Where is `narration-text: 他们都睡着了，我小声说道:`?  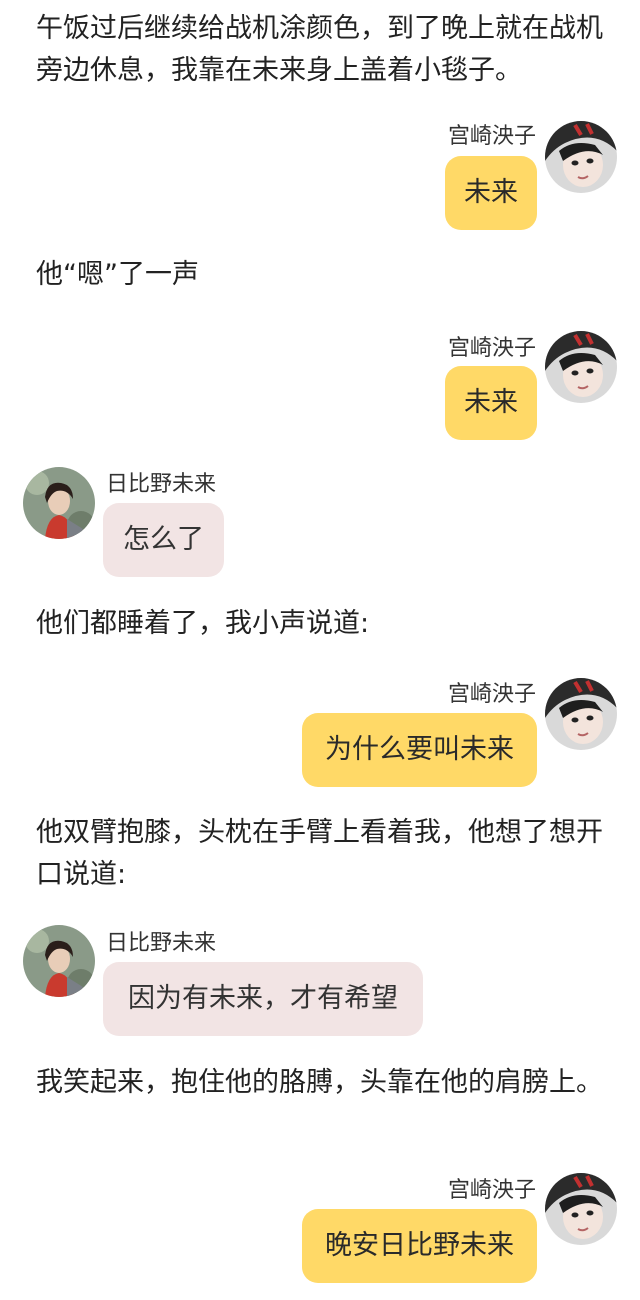 narration-text: 他们都睡着了，我小声说道: is located at coordinates (203, 623).